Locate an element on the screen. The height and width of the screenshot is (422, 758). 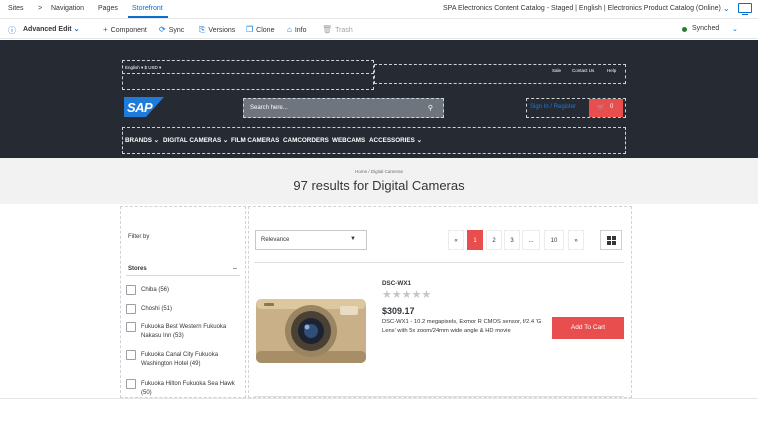
pagination-page-3: 3 is located at coordinates (512, 240).